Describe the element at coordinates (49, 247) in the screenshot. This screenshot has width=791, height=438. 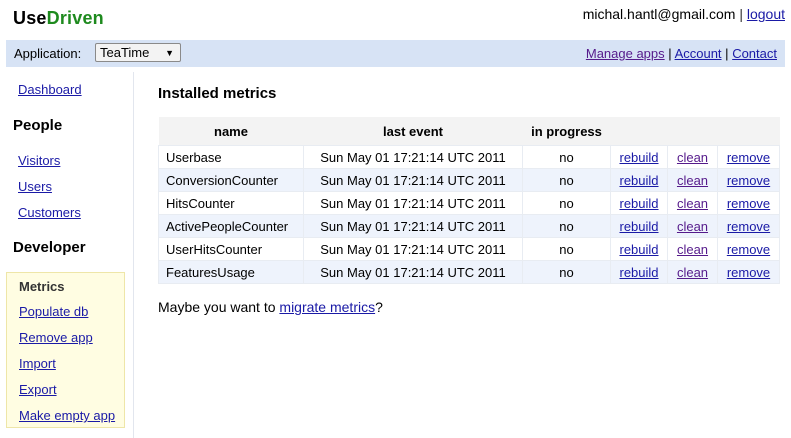
I see `sidebar-heading-developer: Developer` at that location.